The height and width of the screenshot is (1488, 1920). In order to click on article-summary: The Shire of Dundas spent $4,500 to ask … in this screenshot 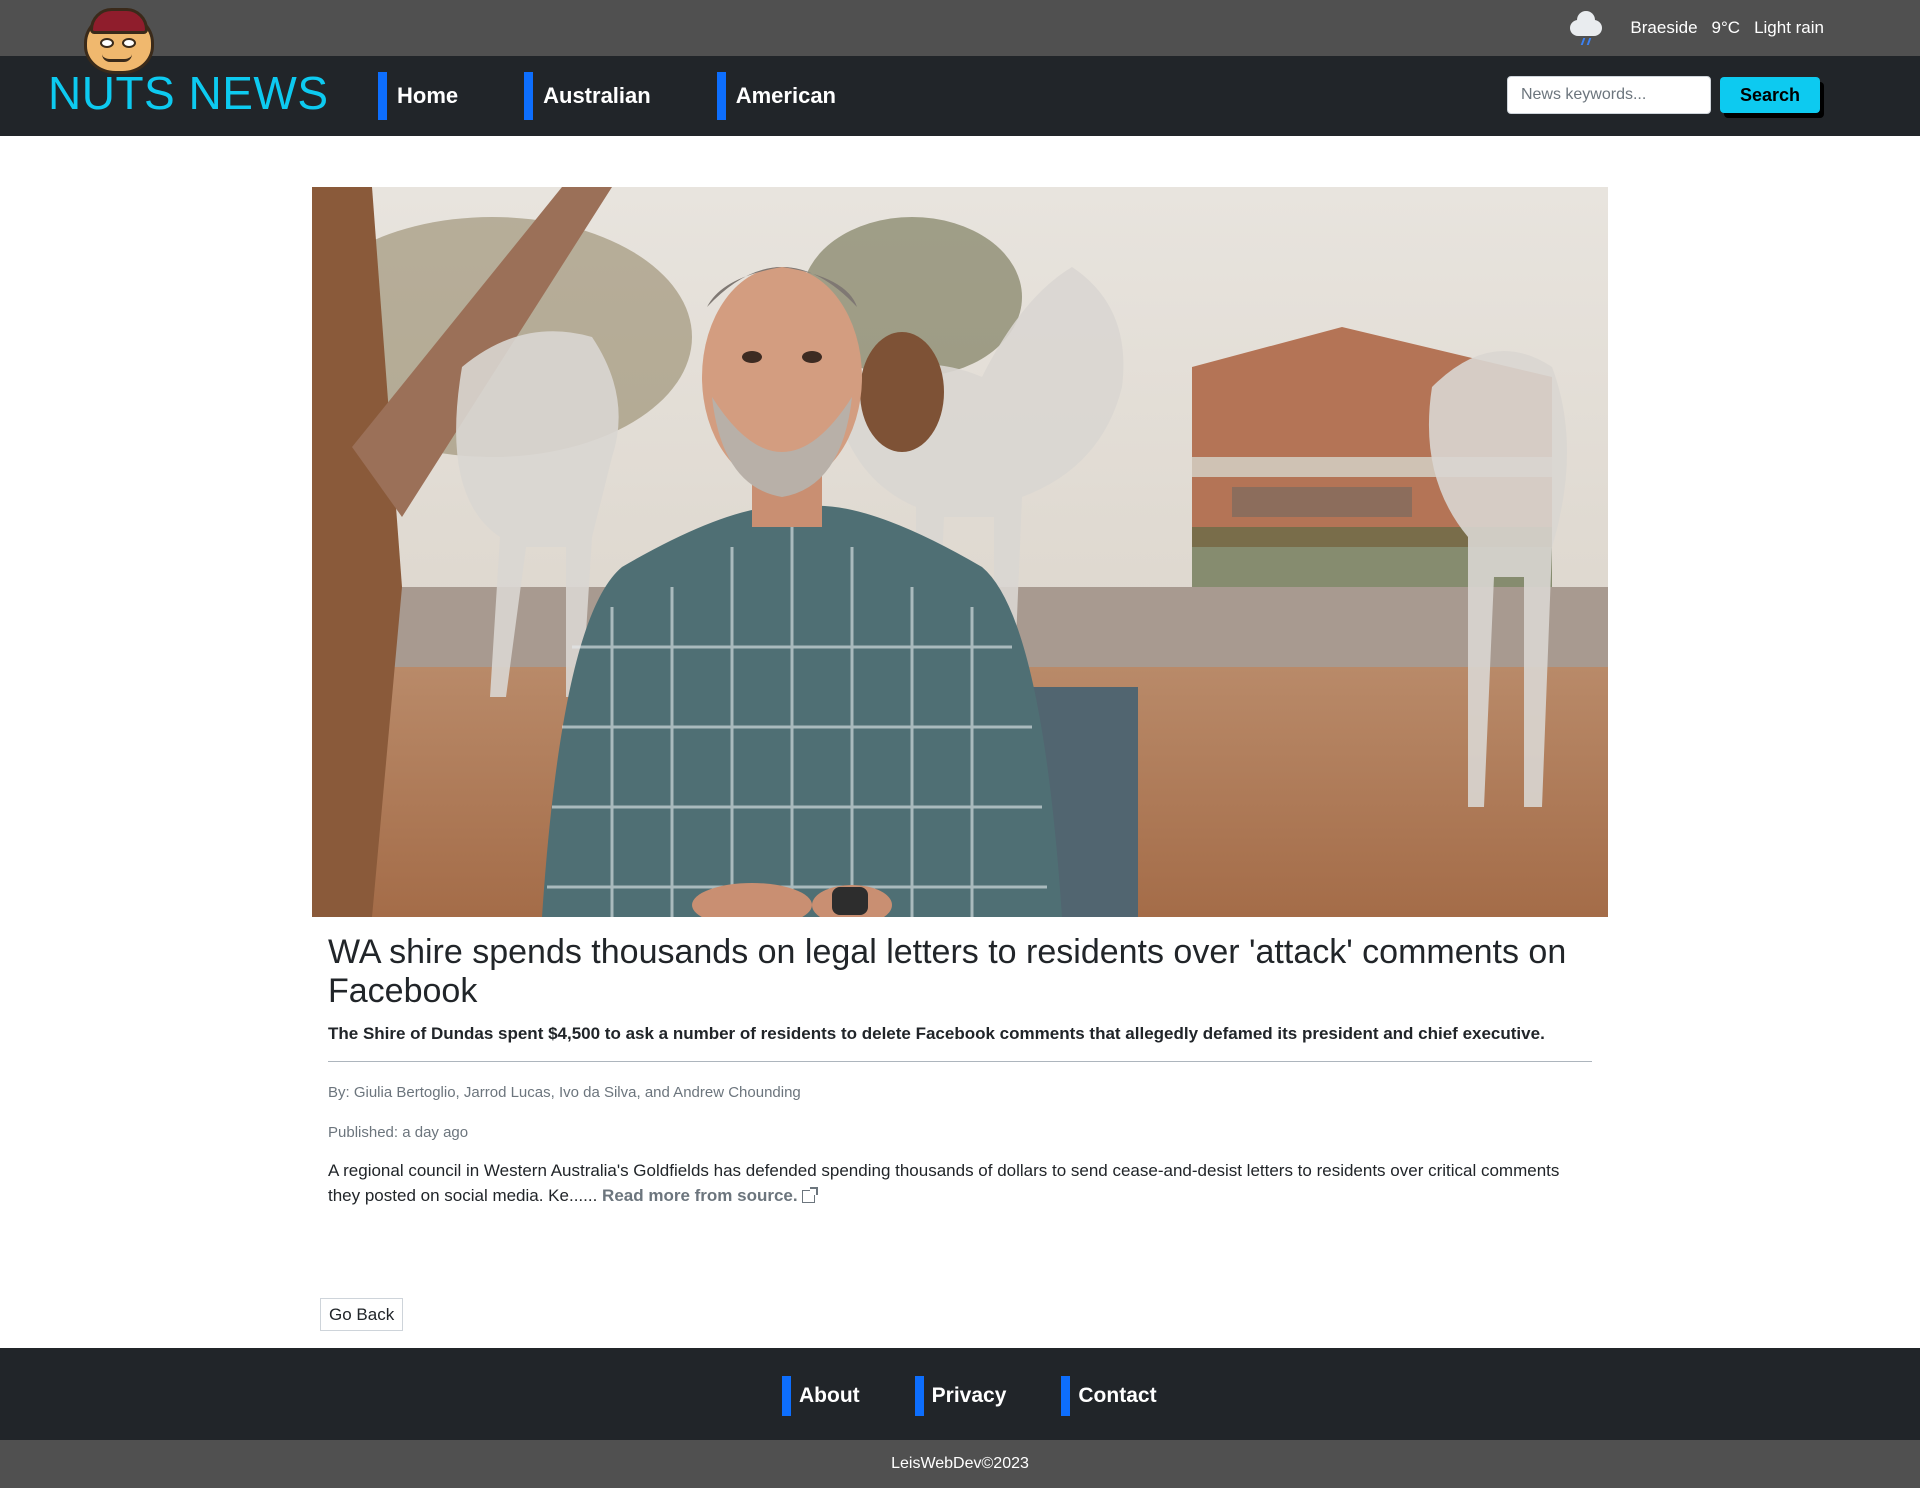, I will do `click(936, 1034)`.